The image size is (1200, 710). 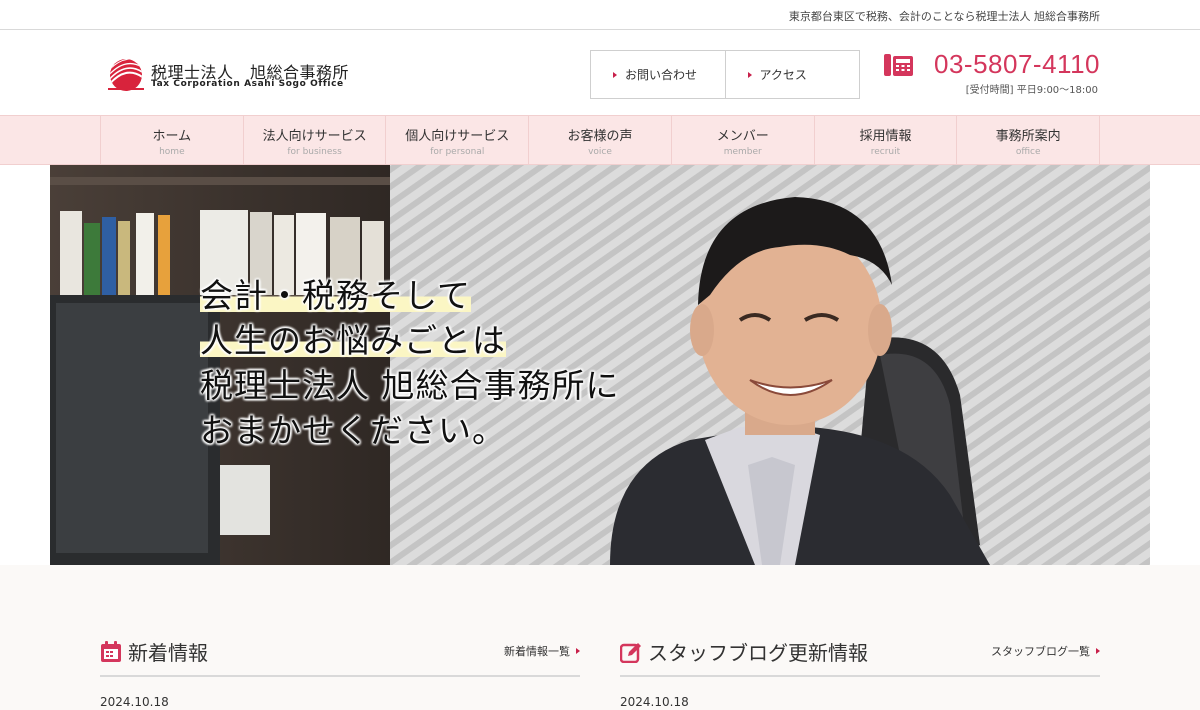 I want to click on hero-line-4: おまかせください。, so click(x=353, y=430).